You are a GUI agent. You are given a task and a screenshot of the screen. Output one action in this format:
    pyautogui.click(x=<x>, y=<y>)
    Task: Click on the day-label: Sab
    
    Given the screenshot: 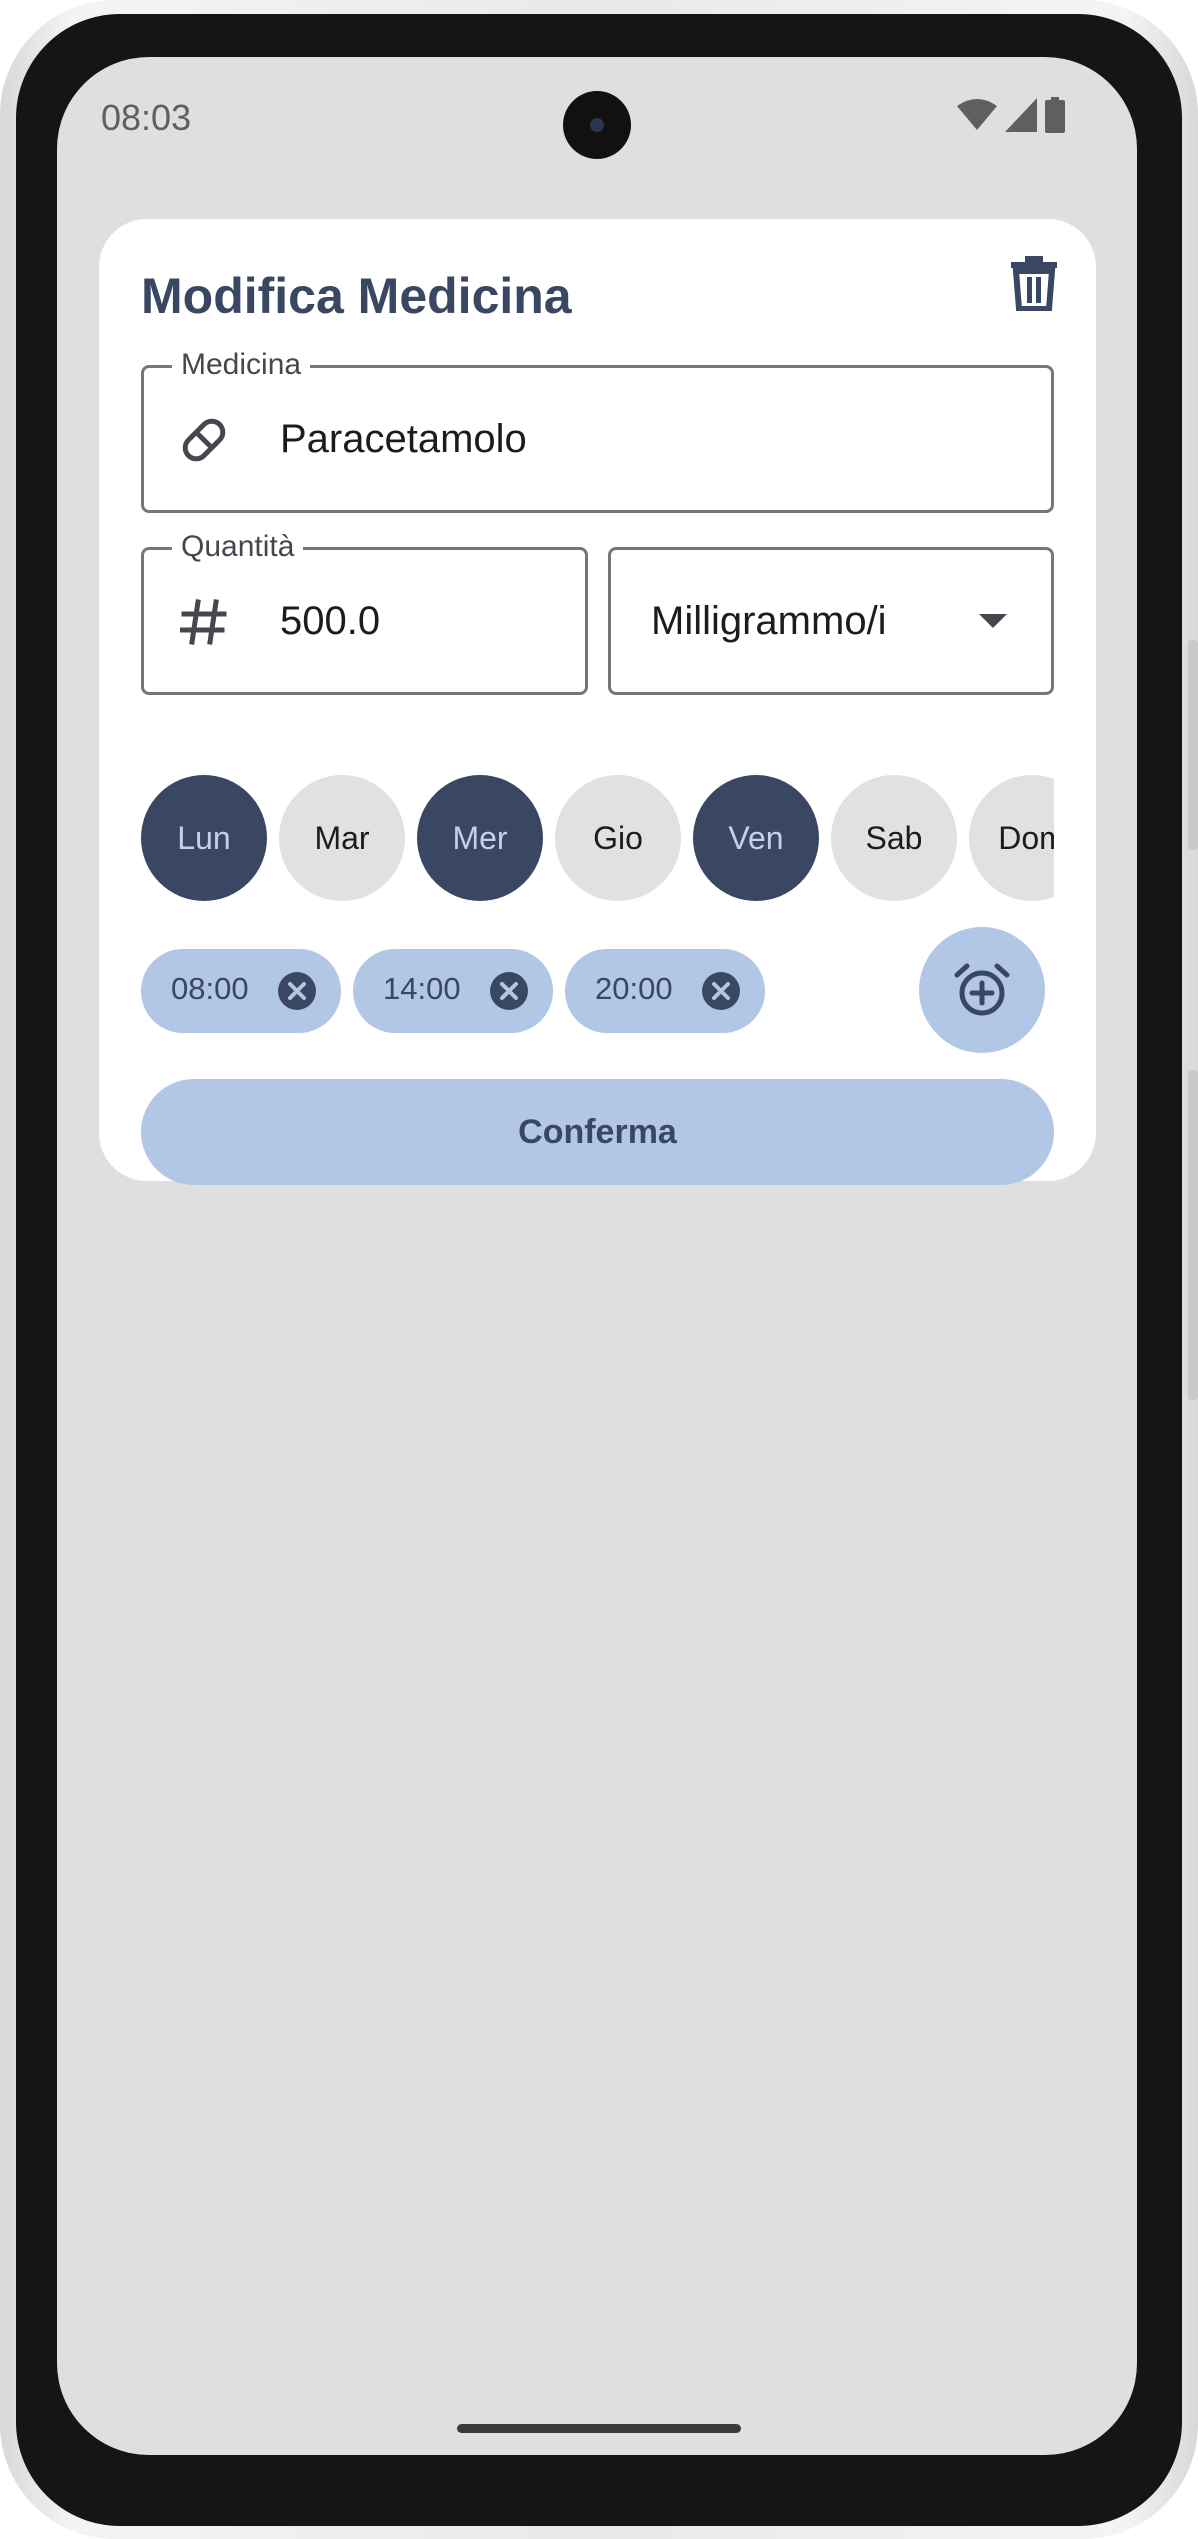 What is the action you would take?
    pyautogui.click(x=894, y=837)
    